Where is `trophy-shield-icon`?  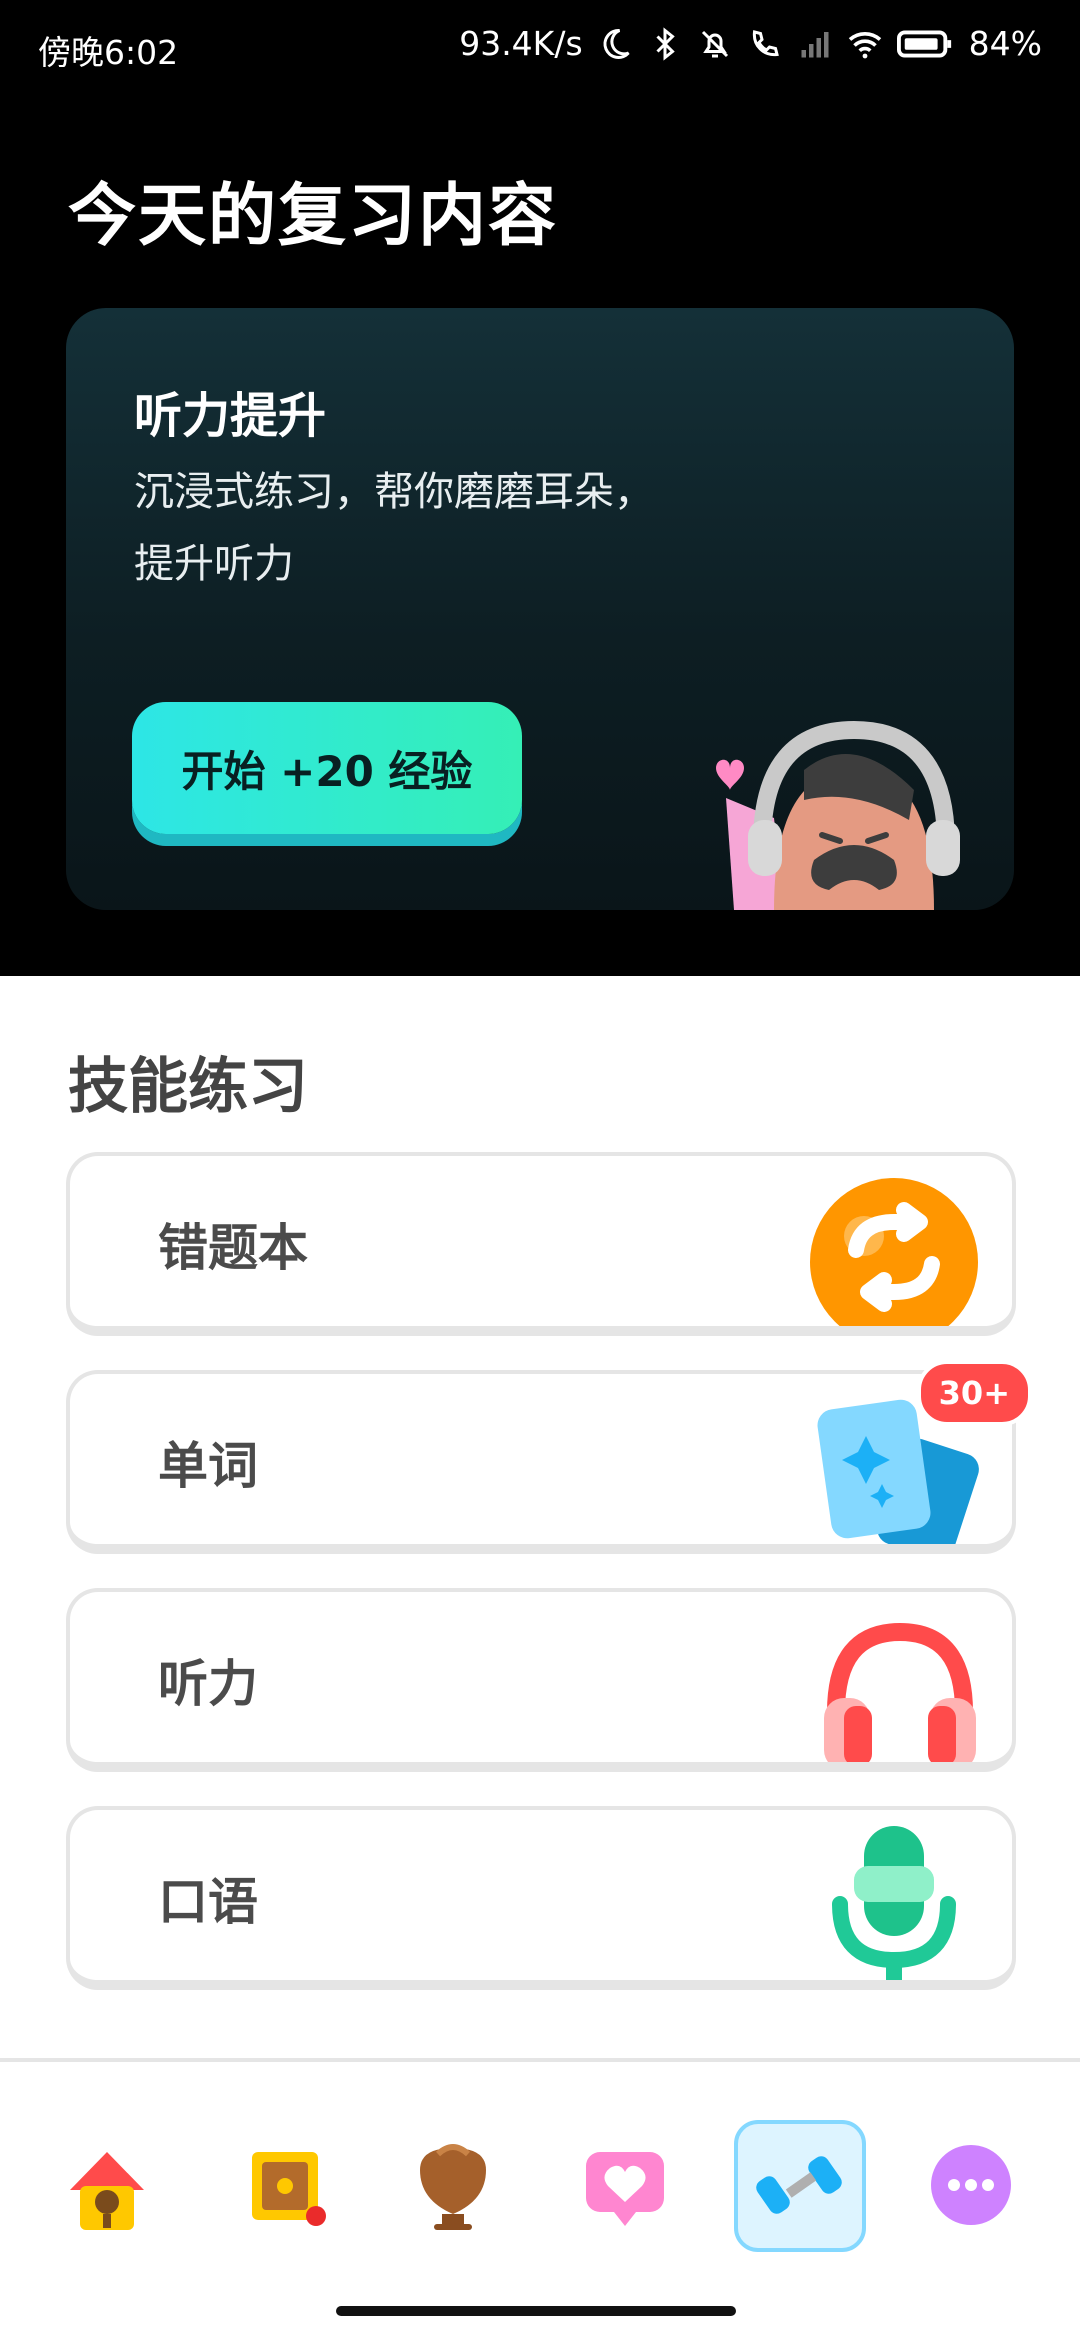 trophy-shield-icon is located at coordinates (453, 2187).